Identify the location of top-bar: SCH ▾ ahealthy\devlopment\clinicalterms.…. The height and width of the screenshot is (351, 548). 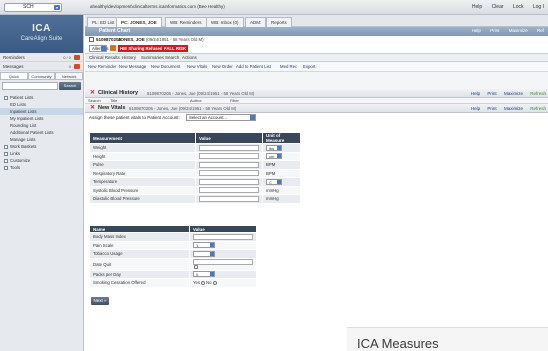
(274, 7).